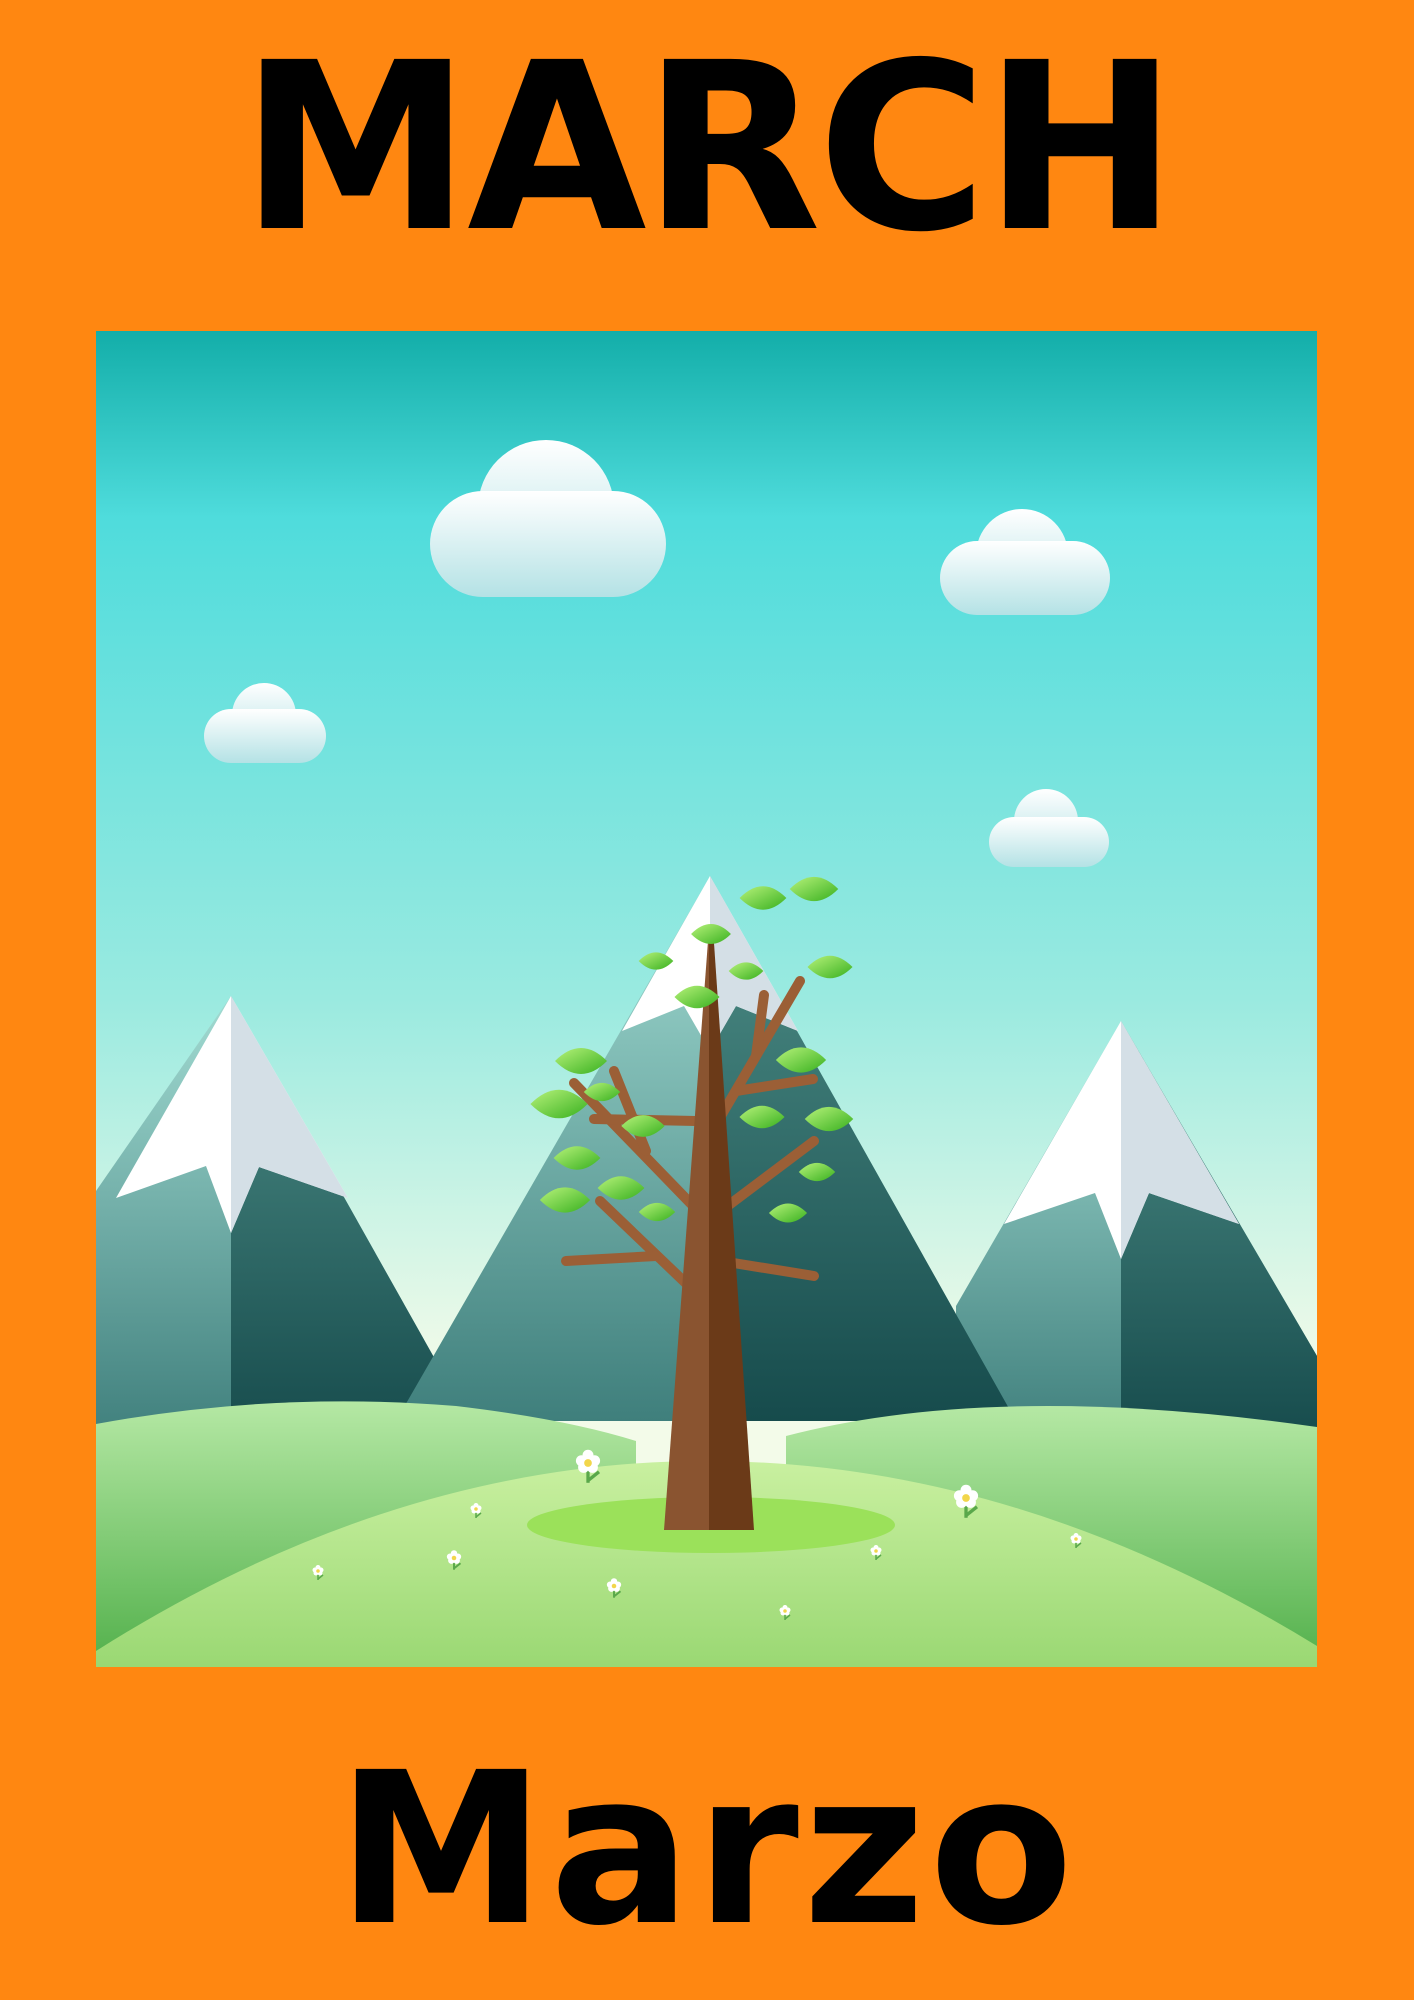 The image size is (1414, 2000). I want to click on month-title-english: MARCH, so click(709, 148).